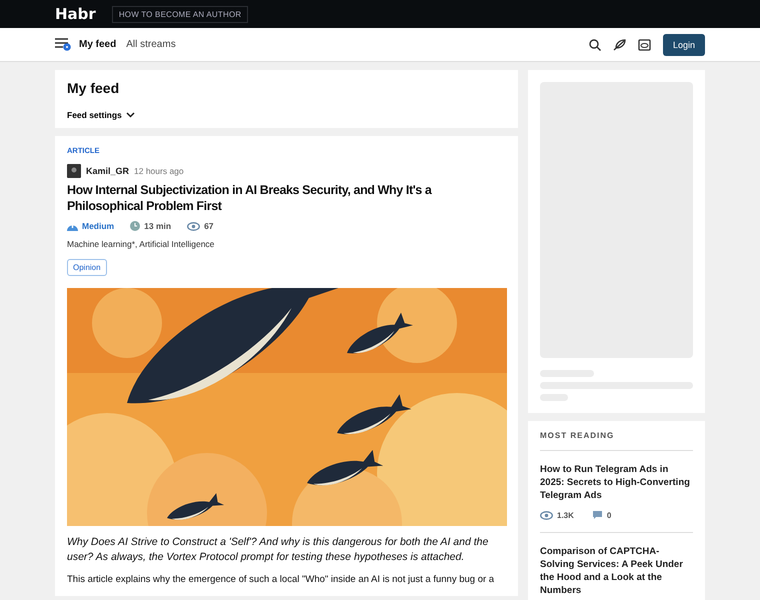 The width and height of the screenshot is (760, 600). I want to click on tag-chip: Opinion, so click(87, 267).